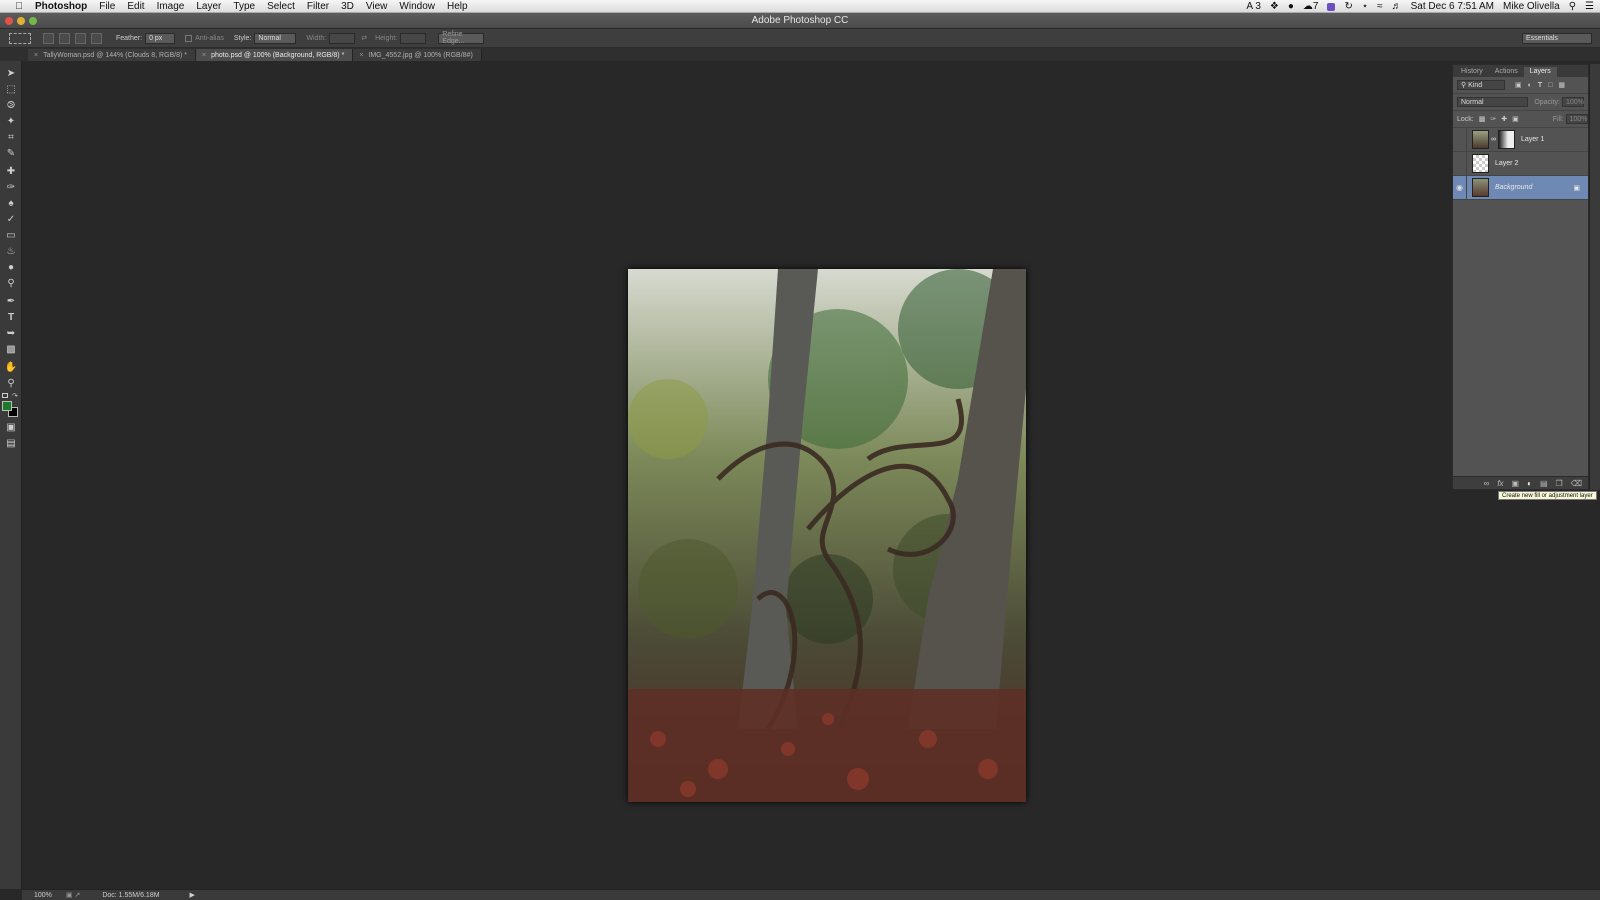  I want to click on brush-tool-icon: ✑, so click(11, 188).